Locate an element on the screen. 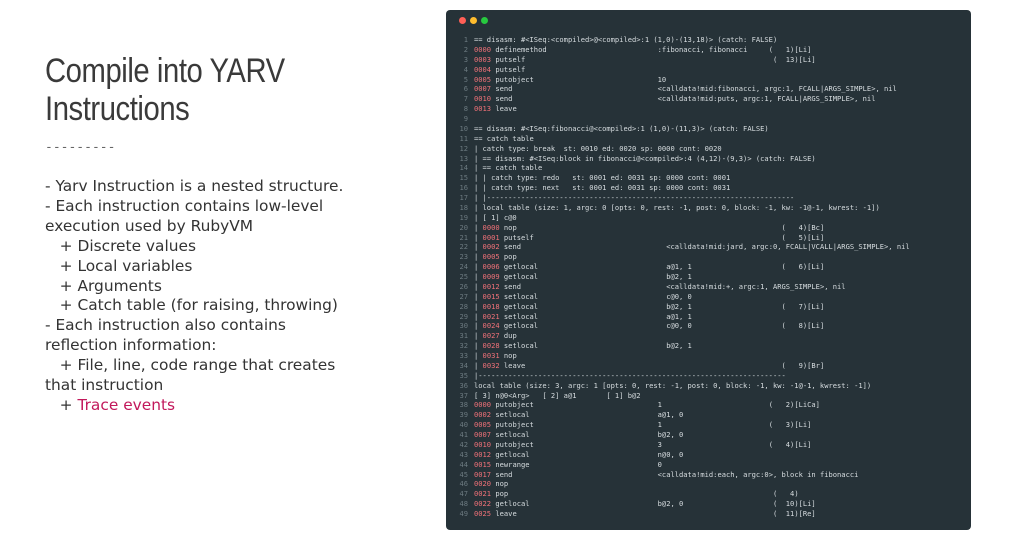 The width and height of the screenshot is (1024, 540). line-number: 45 is located at coordinates (463, 474).